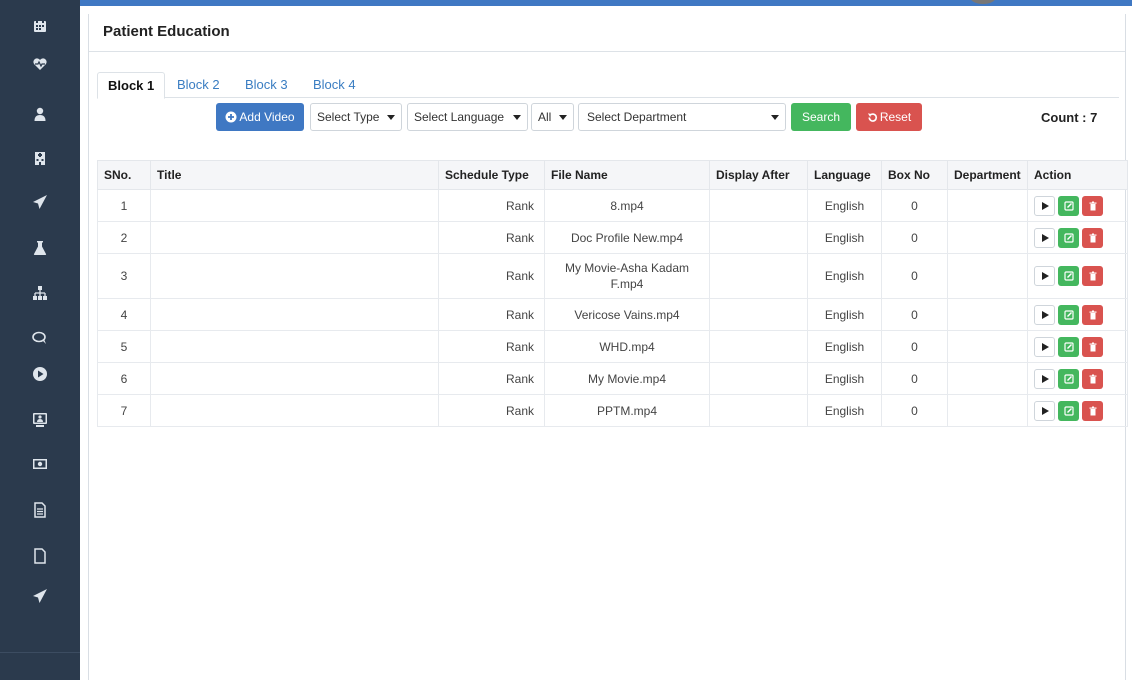 This screenshot has width=1132, height=680. Describe the element at coordinates (348, 117) in the screenshot. I see `select-type-value: Select Type` at that location.